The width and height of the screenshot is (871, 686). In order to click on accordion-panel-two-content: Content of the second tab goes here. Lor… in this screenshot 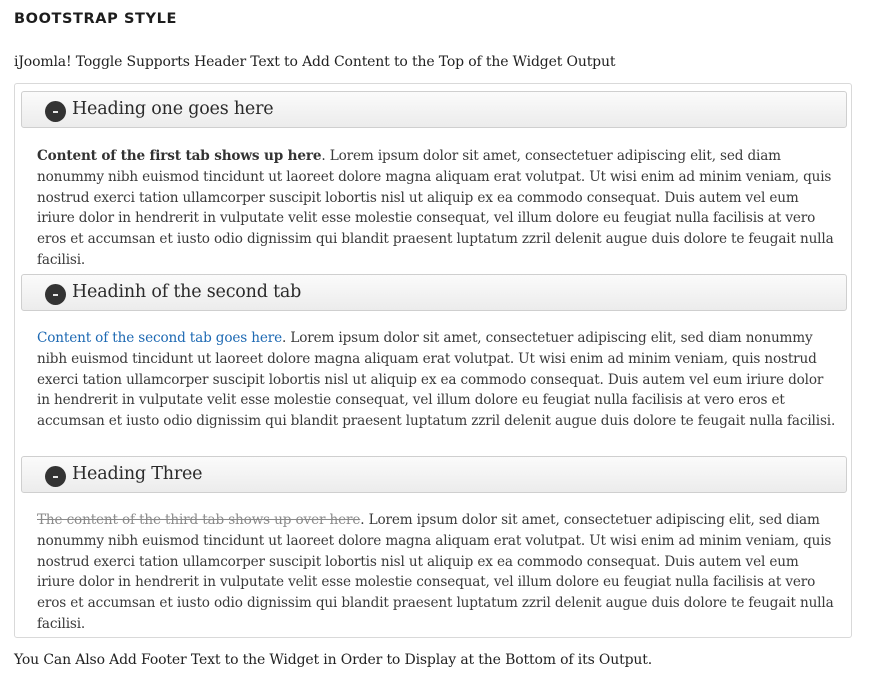, I will do `click(437, 380)`.